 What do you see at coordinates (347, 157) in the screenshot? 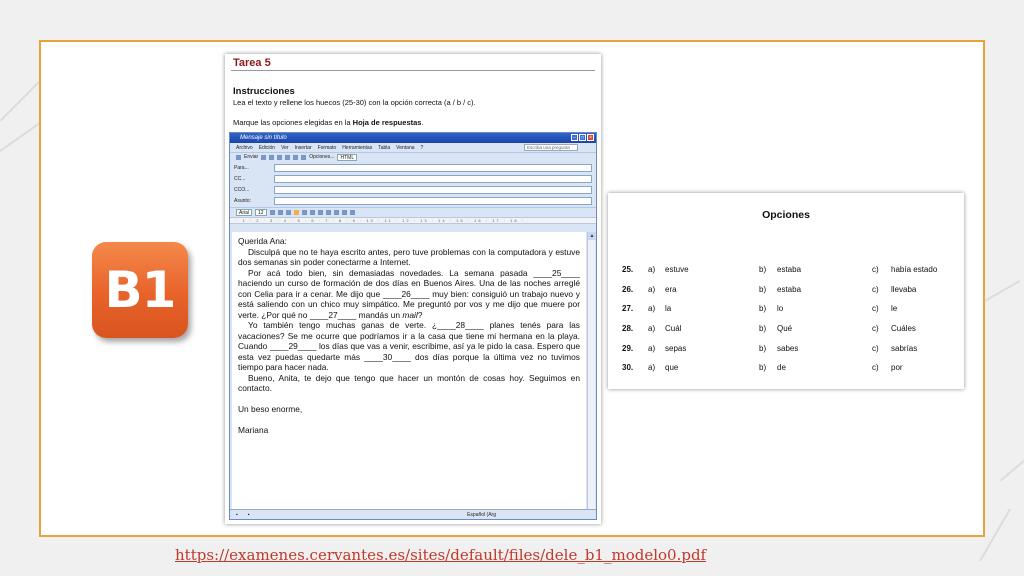
I see `format-select: HTML` at bounding box center [347, 157].